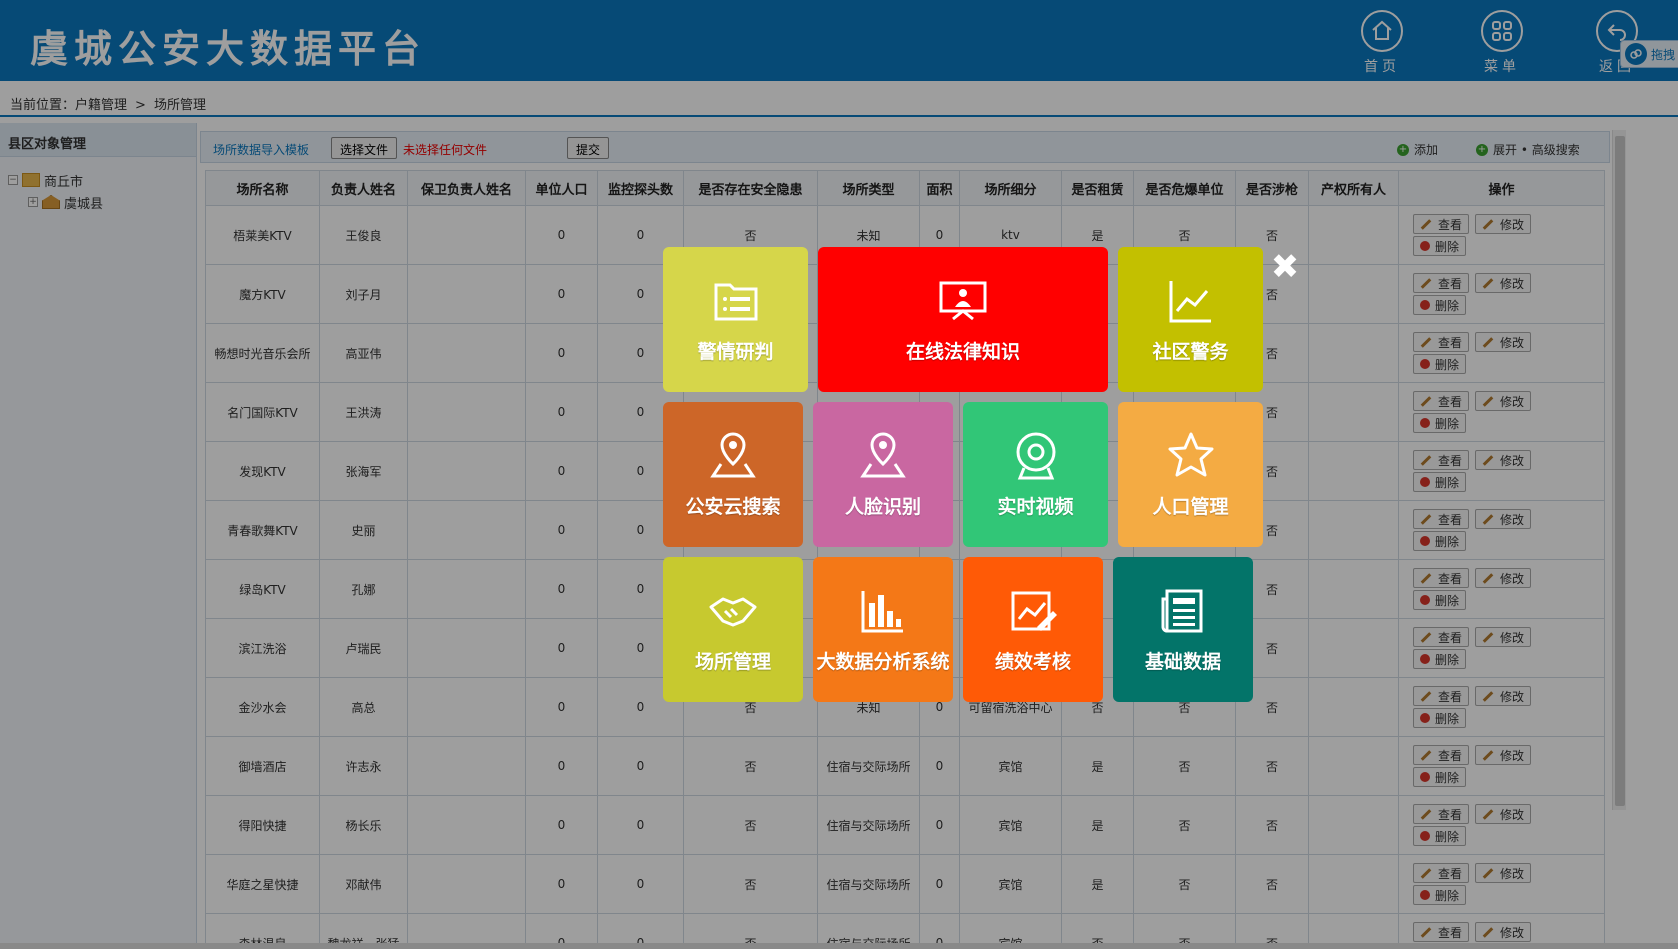 Image resolution: width=1678 pixels, height=949 pixels. What do you see at coordinates (1190, 507) in the screenshot?
I see `tile-label: 人口管理` at bounding box center [1190, 507].